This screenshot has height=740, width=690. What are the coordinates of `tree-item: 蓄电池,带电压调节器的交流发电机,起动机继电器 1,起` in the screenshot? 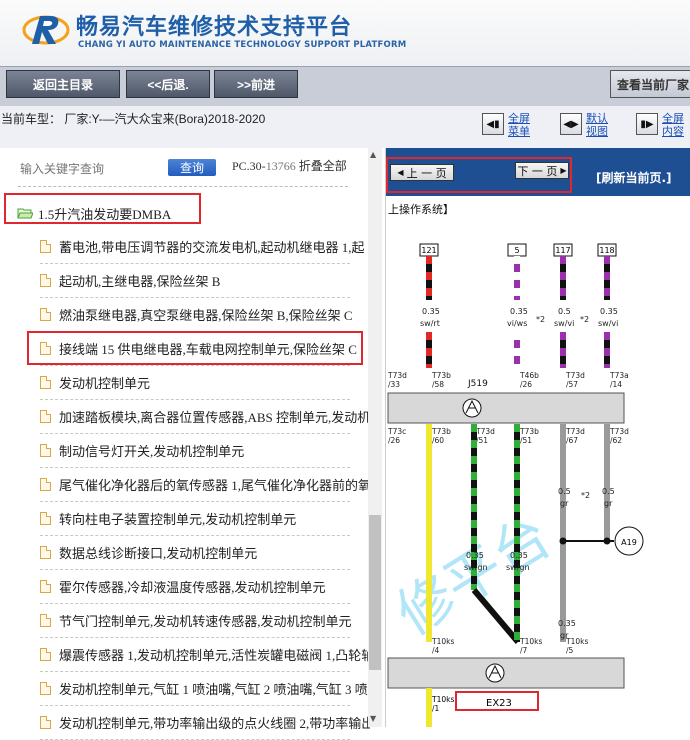 It's located at (205, 246).